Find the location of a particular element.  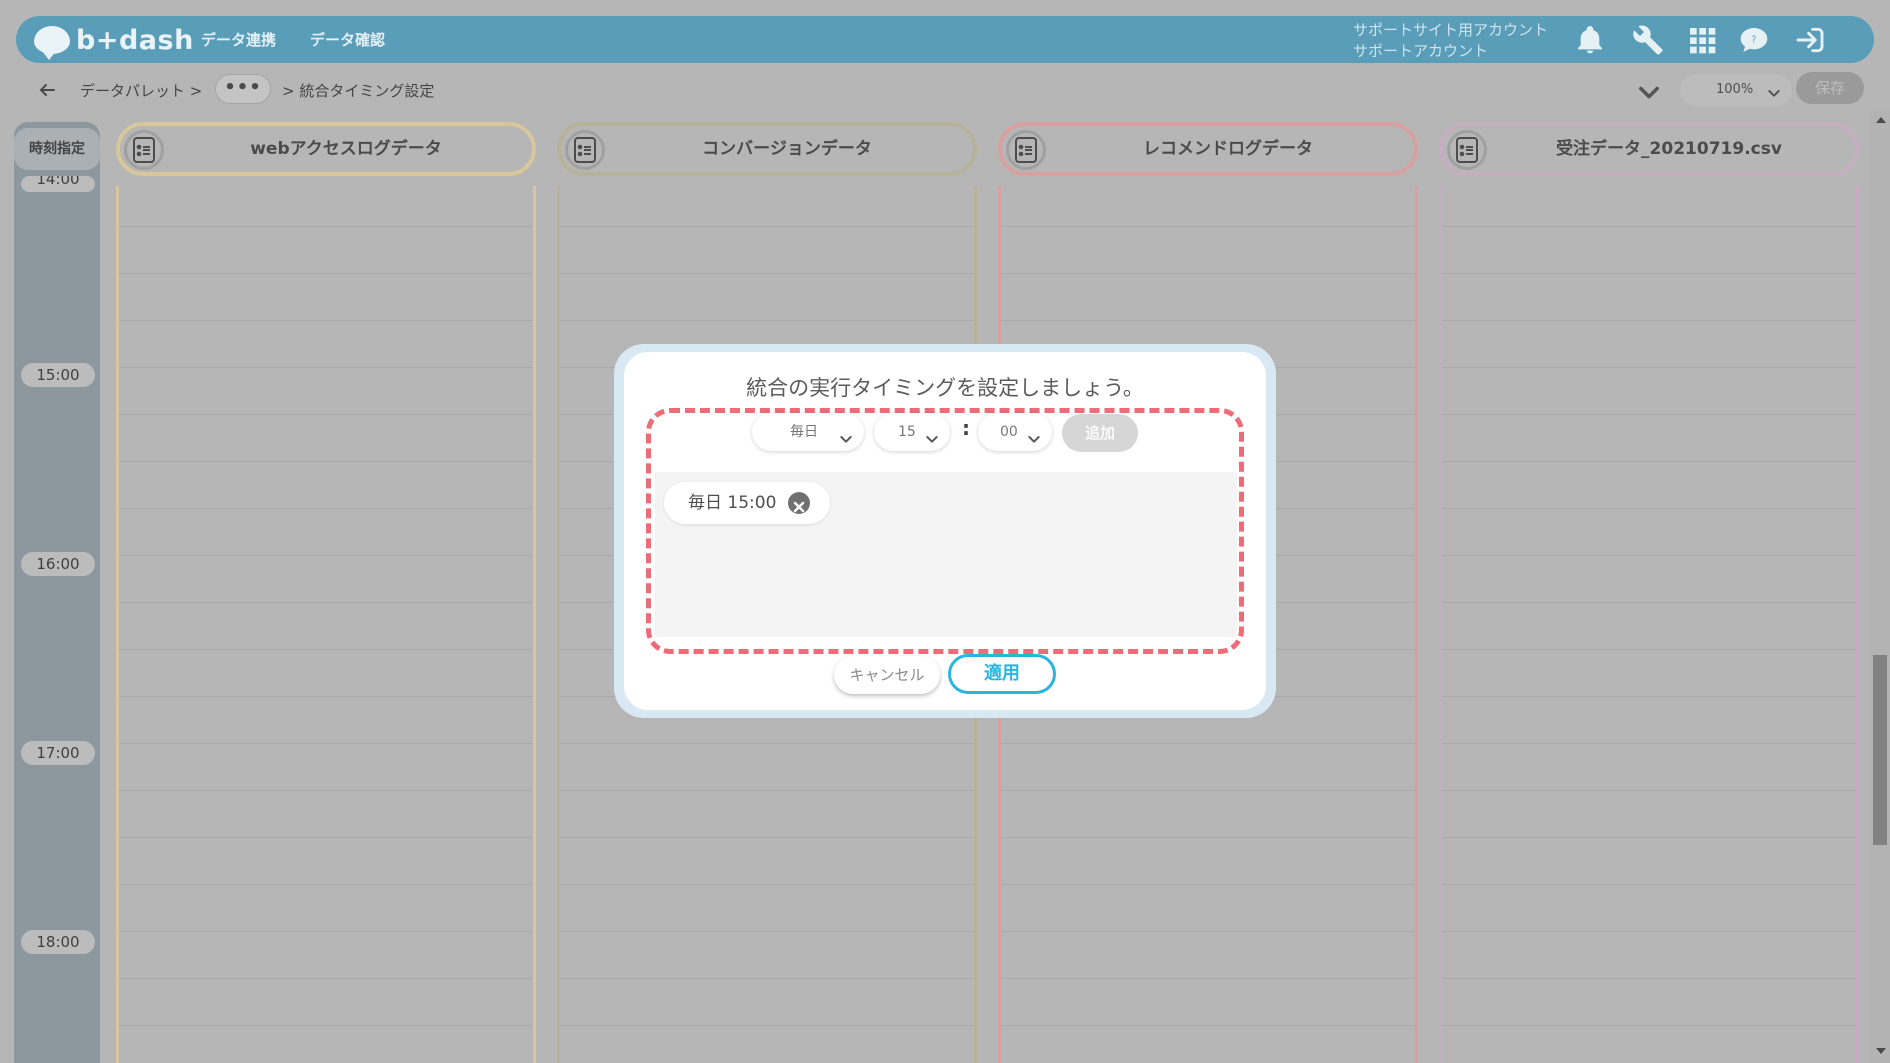

time-label: 16:00 is located at coordinates (58, 564).